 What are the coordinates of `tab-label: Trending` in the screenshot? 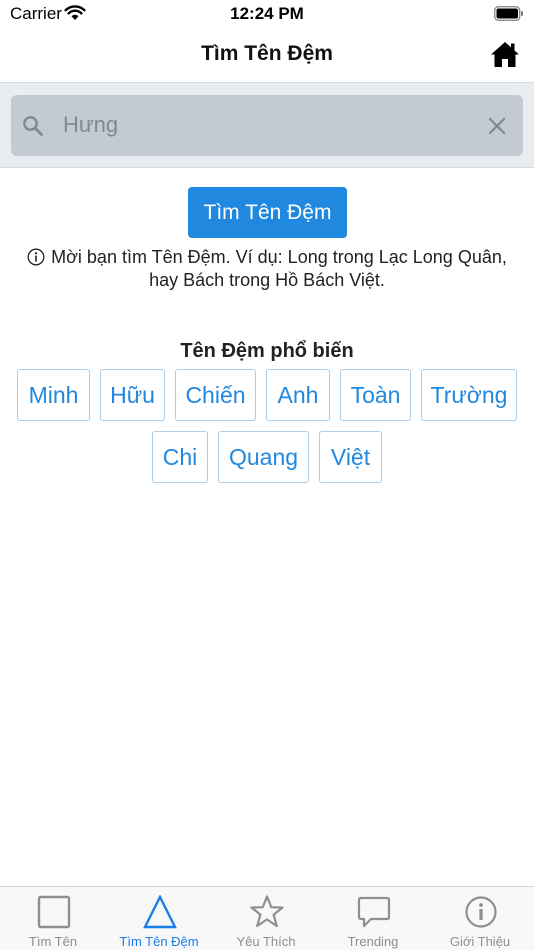 It's located at (373, 941).